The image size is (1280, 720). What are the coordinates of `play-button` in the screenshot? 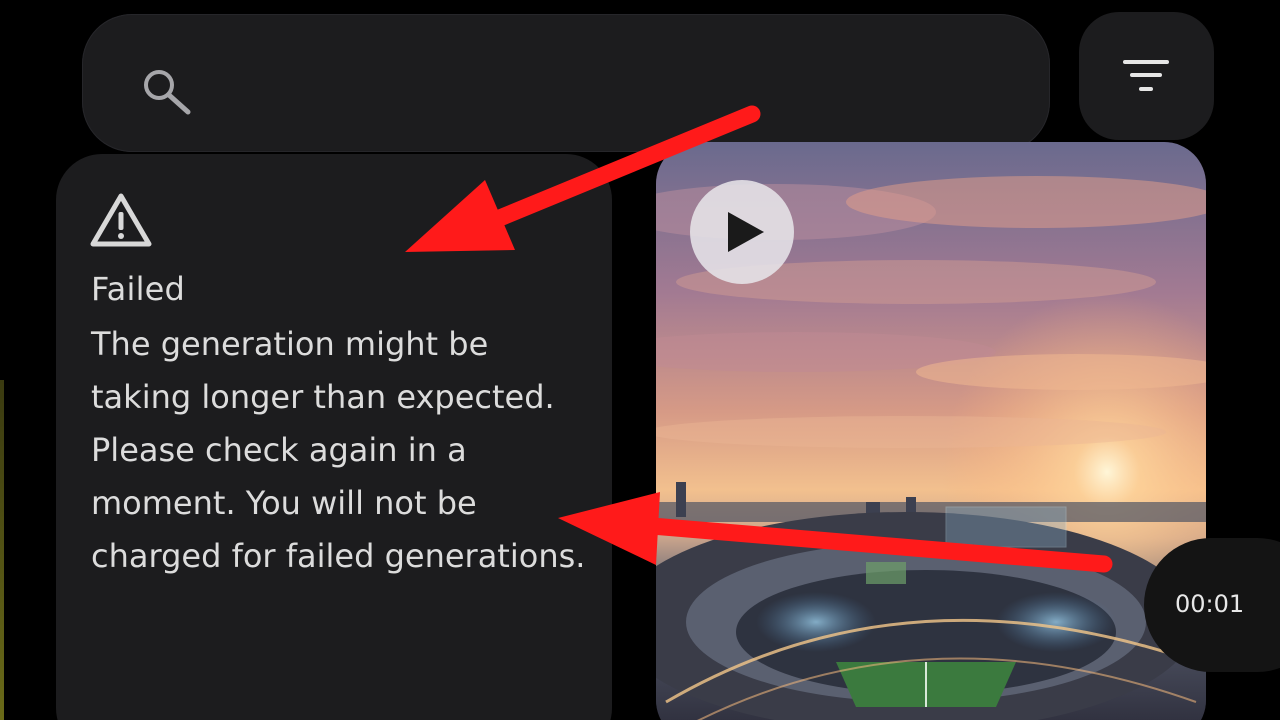 It's located at (742, 232).